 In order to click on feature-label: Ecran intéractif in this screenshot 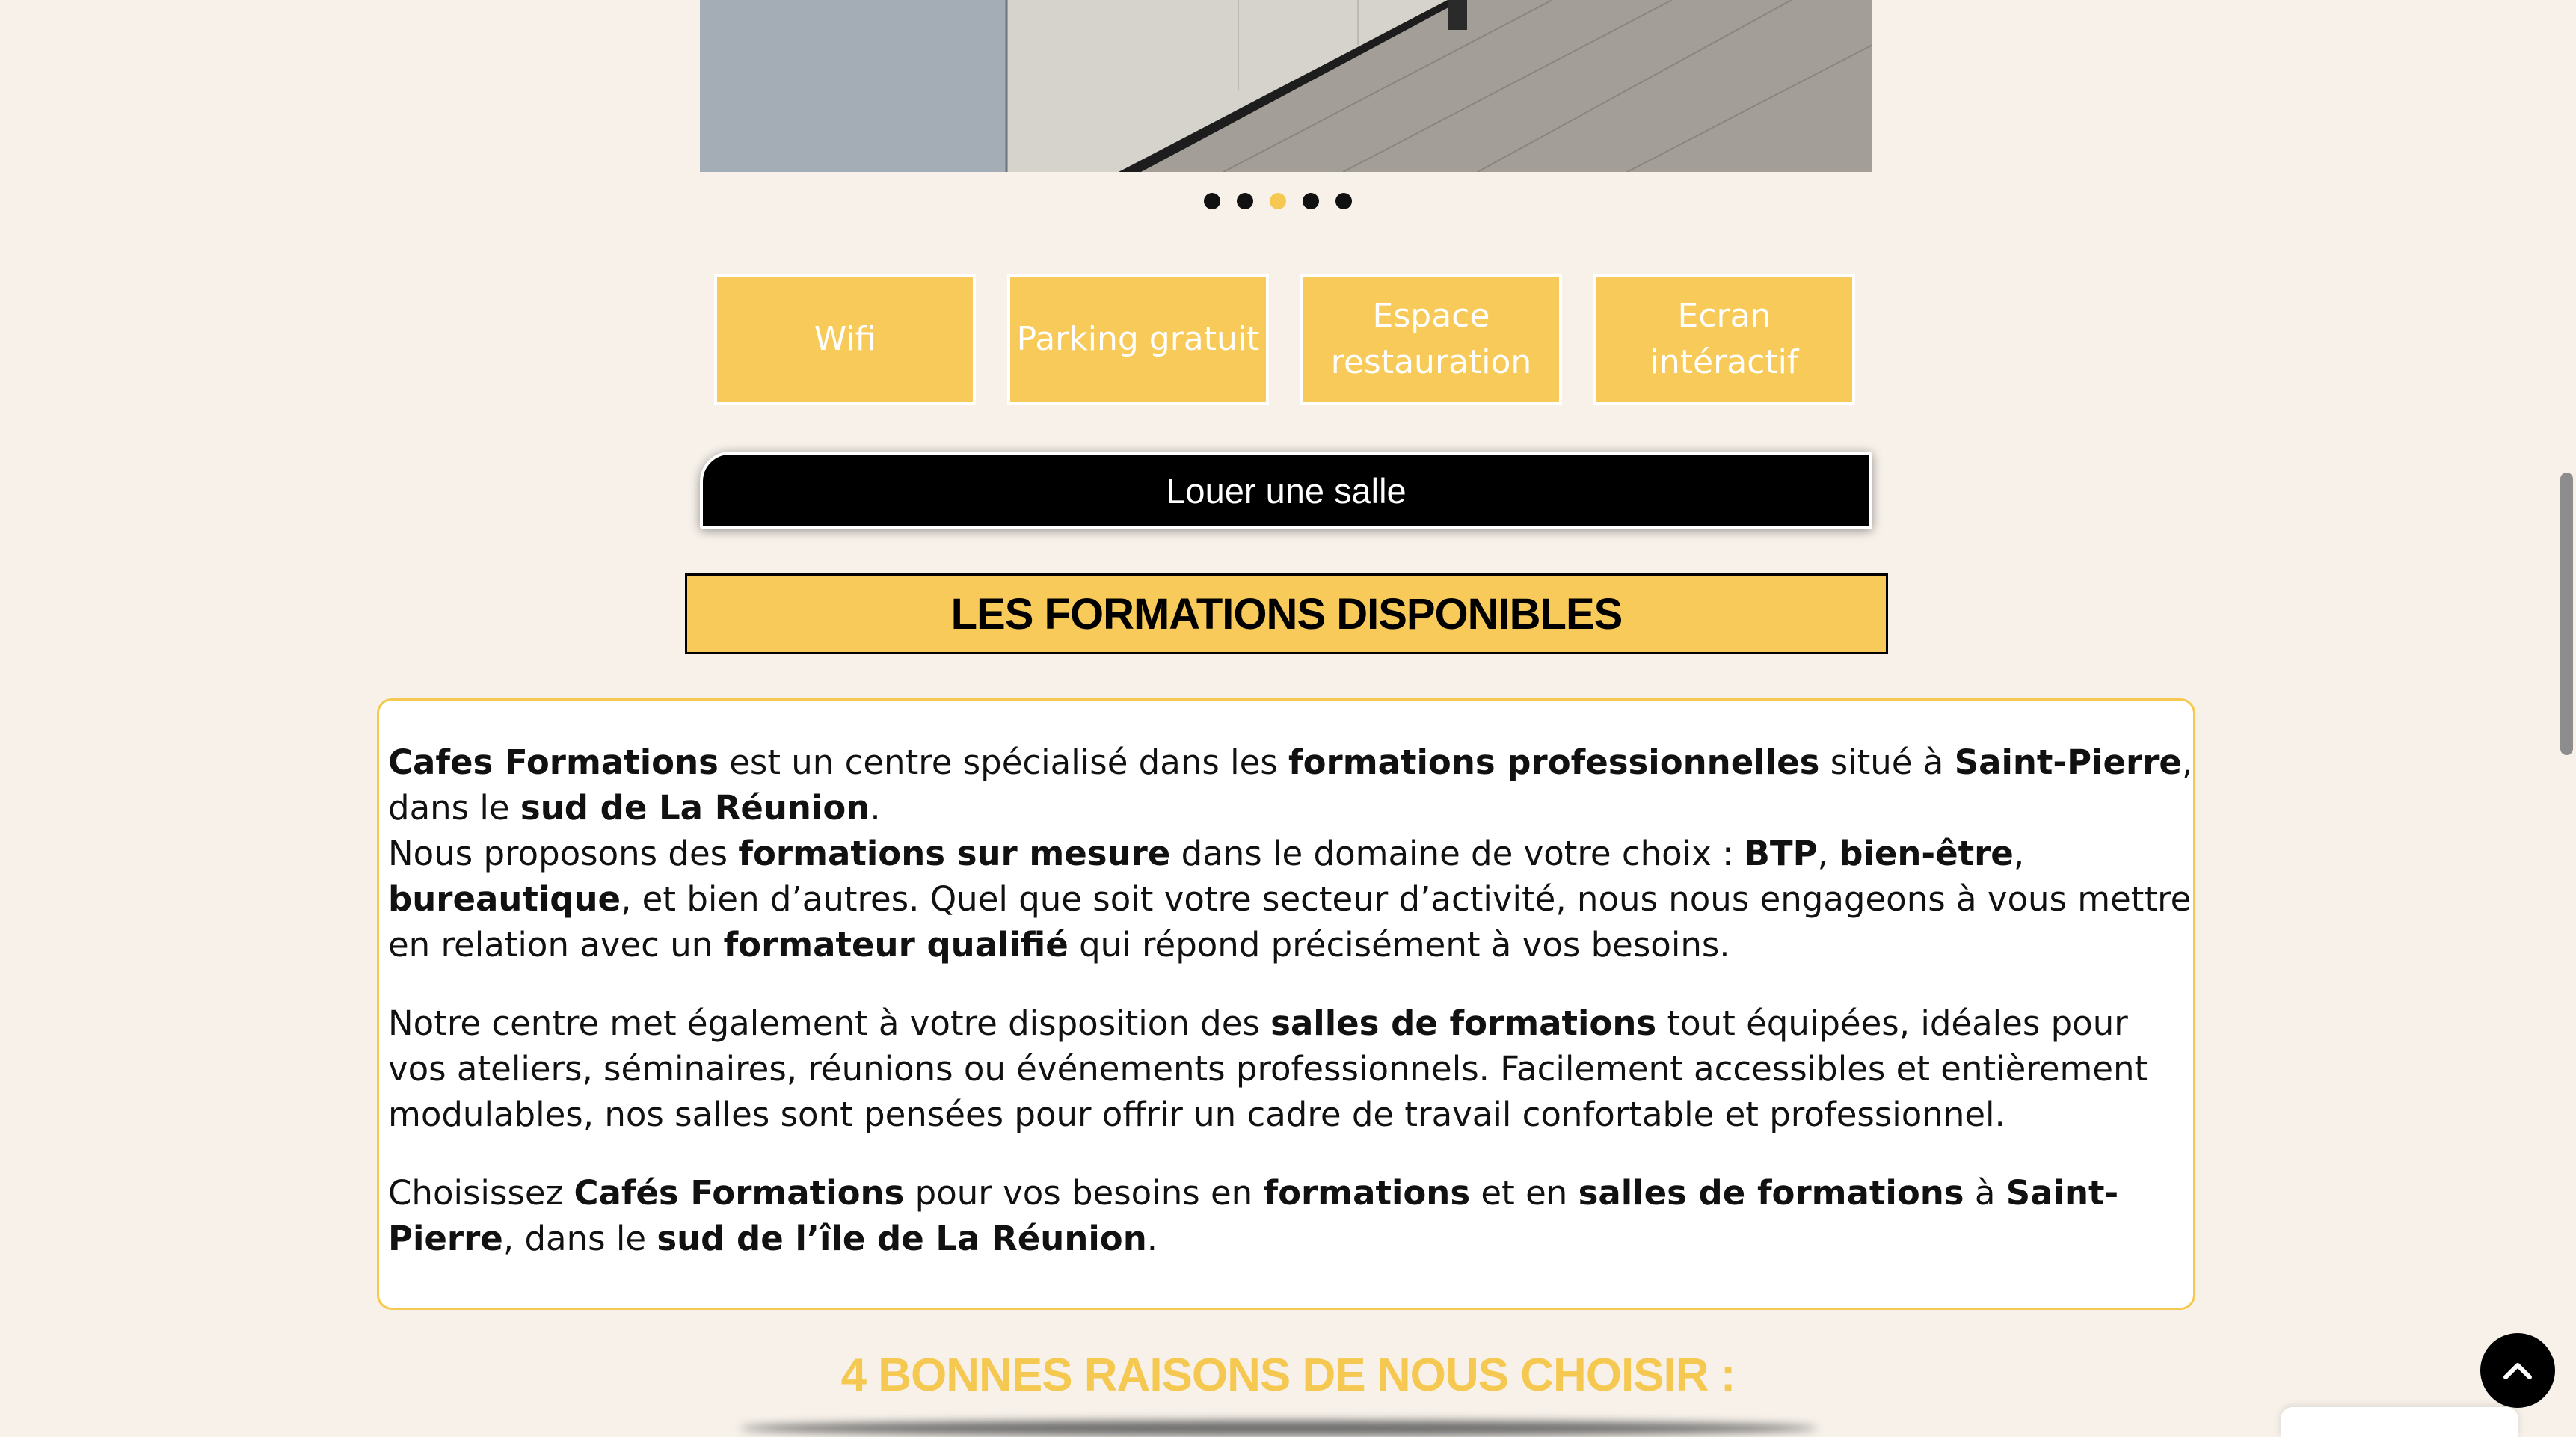, I will do `click(1724, 339)`.